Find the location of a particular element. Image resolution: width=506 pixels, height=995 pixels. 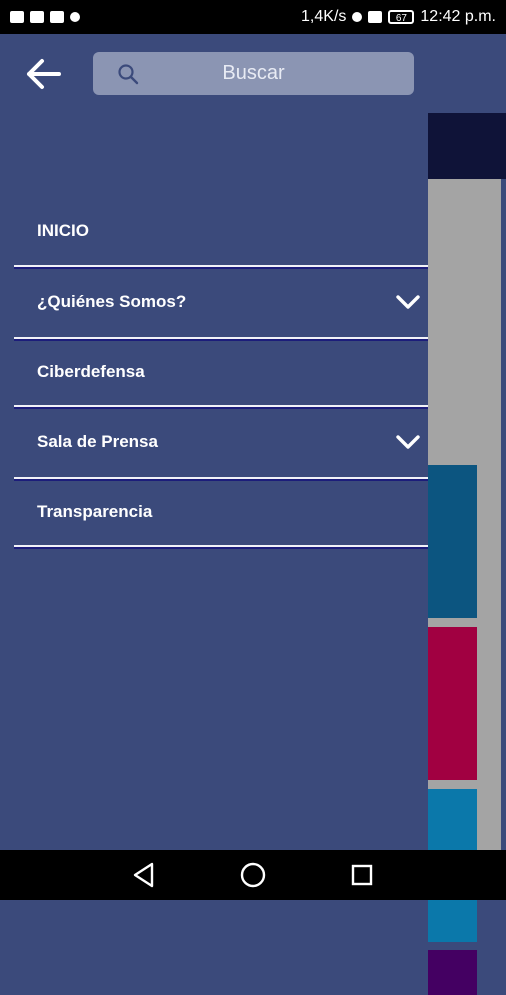

network-speed: 1,4K/s is located at coordinates (324, 16).